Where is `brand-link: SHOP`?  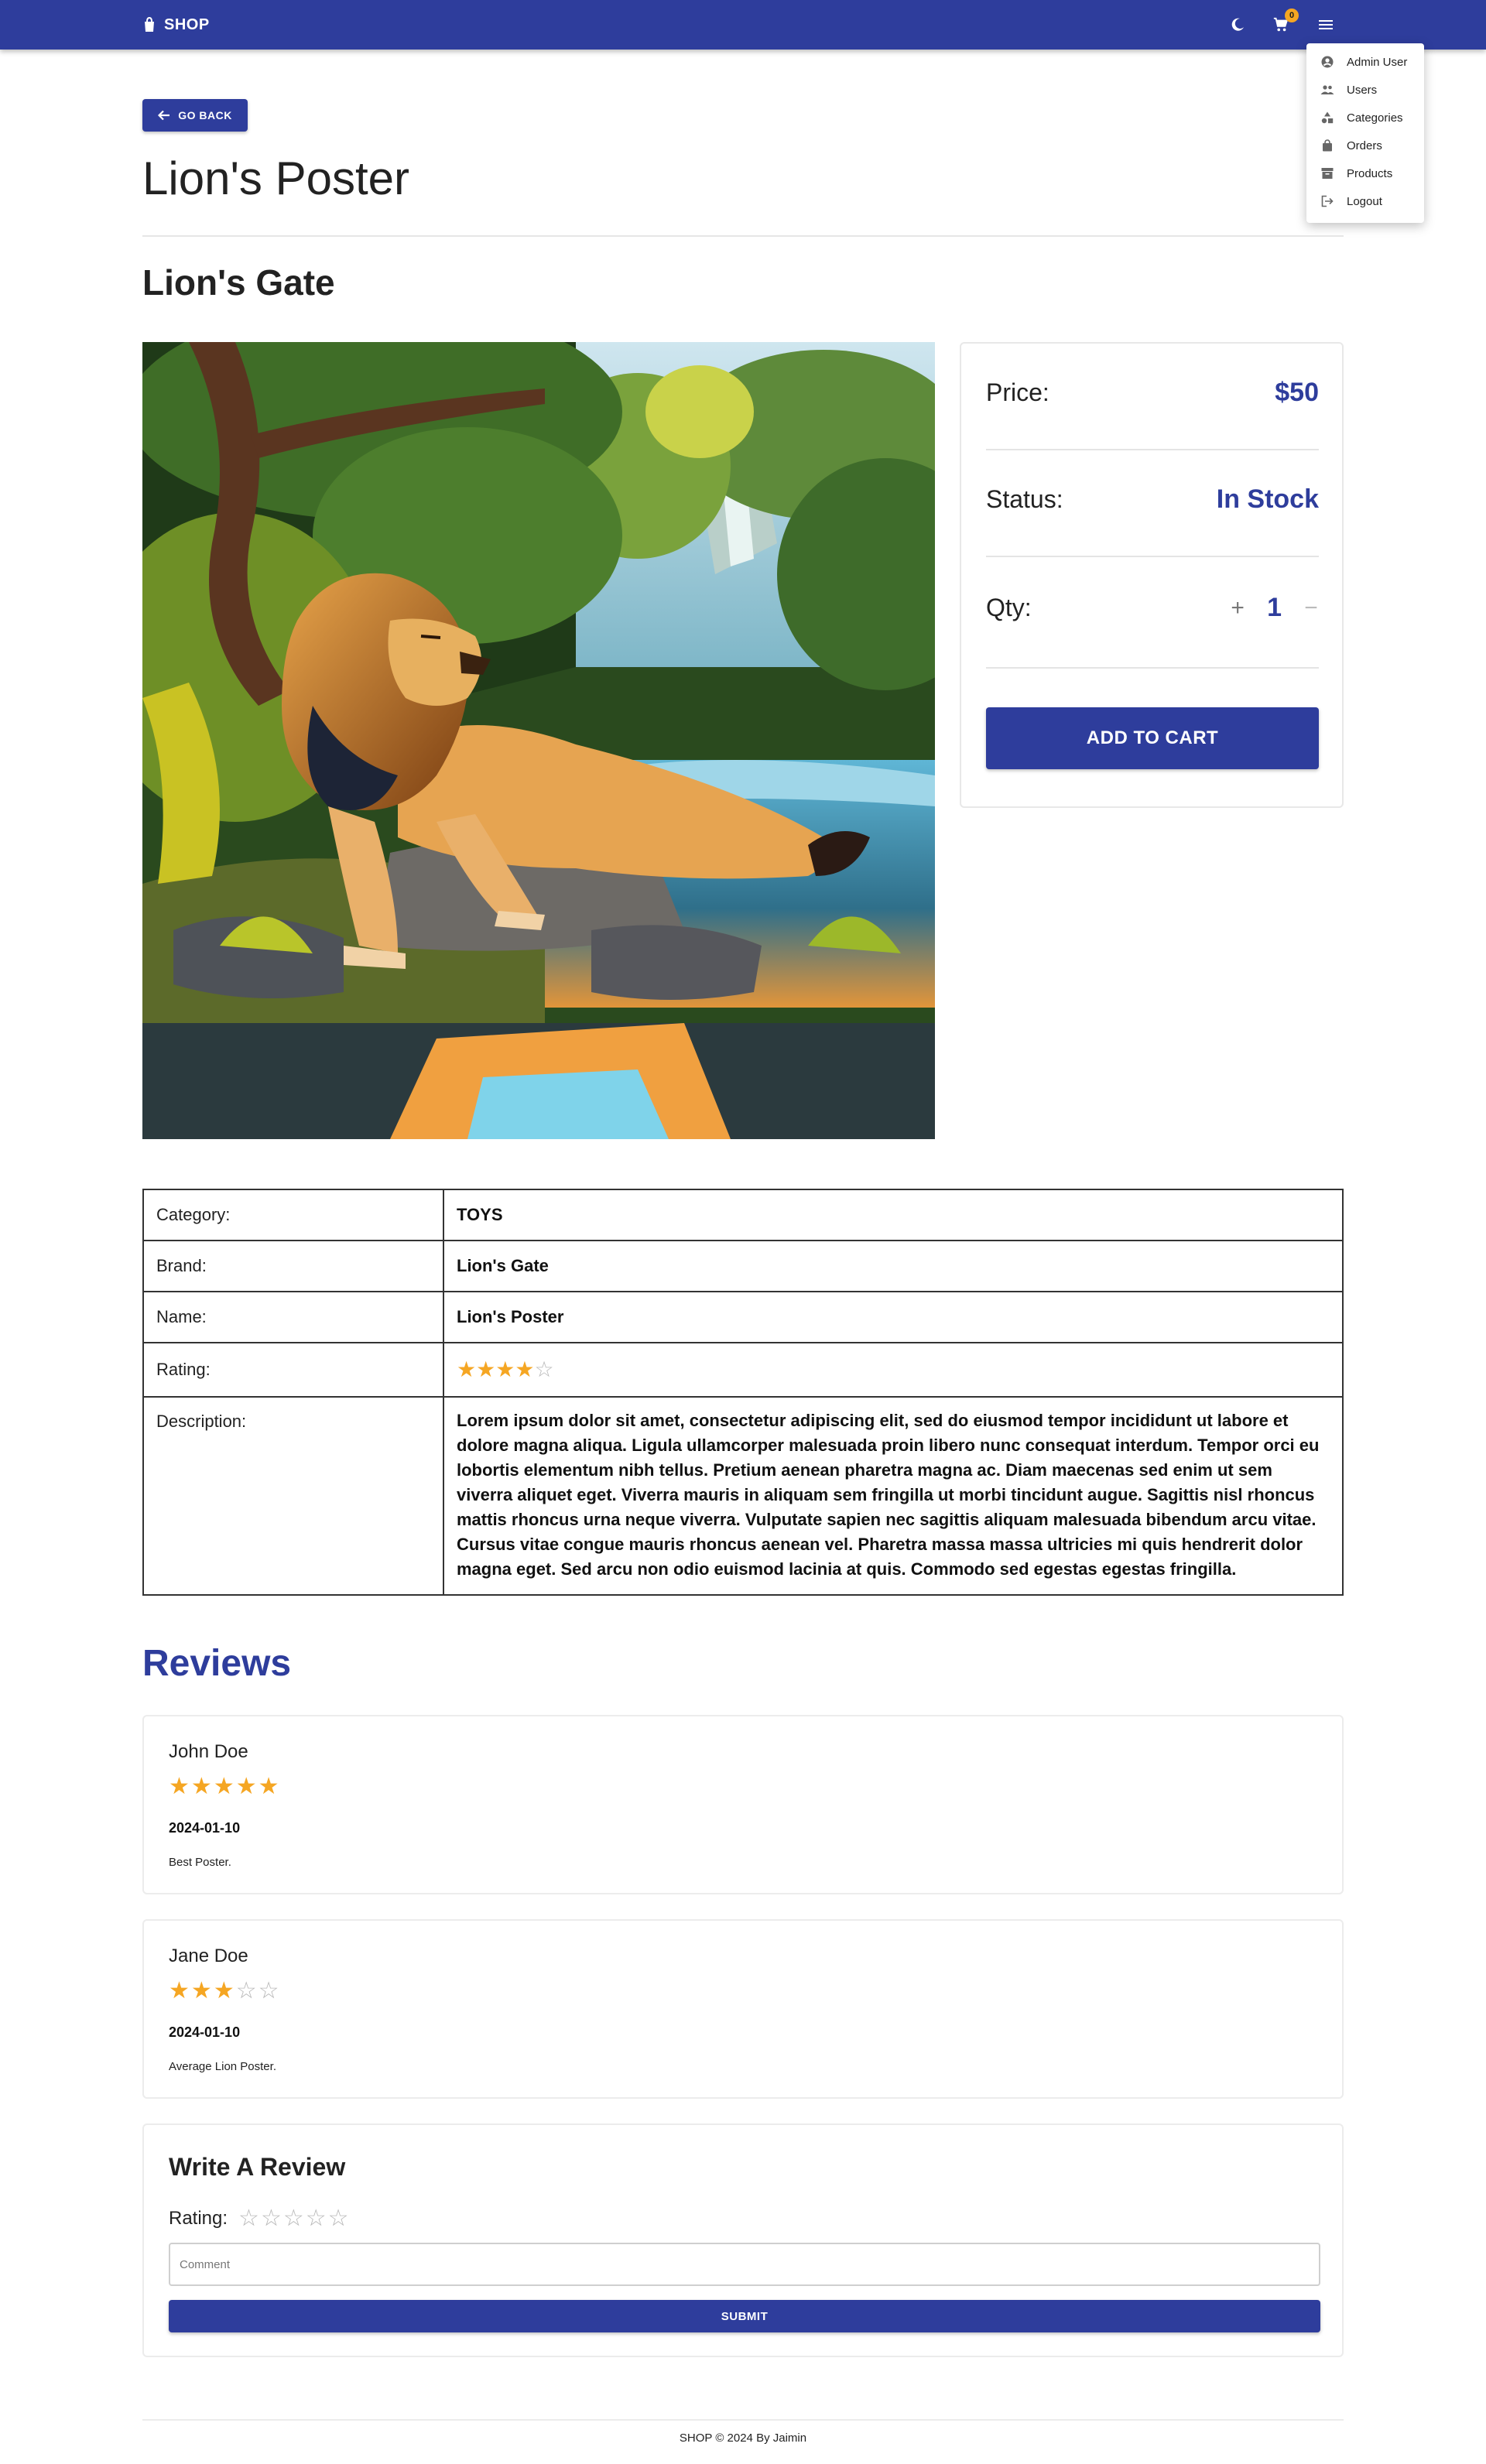
brand-link: SHOP is located at coordinates (176, 25).